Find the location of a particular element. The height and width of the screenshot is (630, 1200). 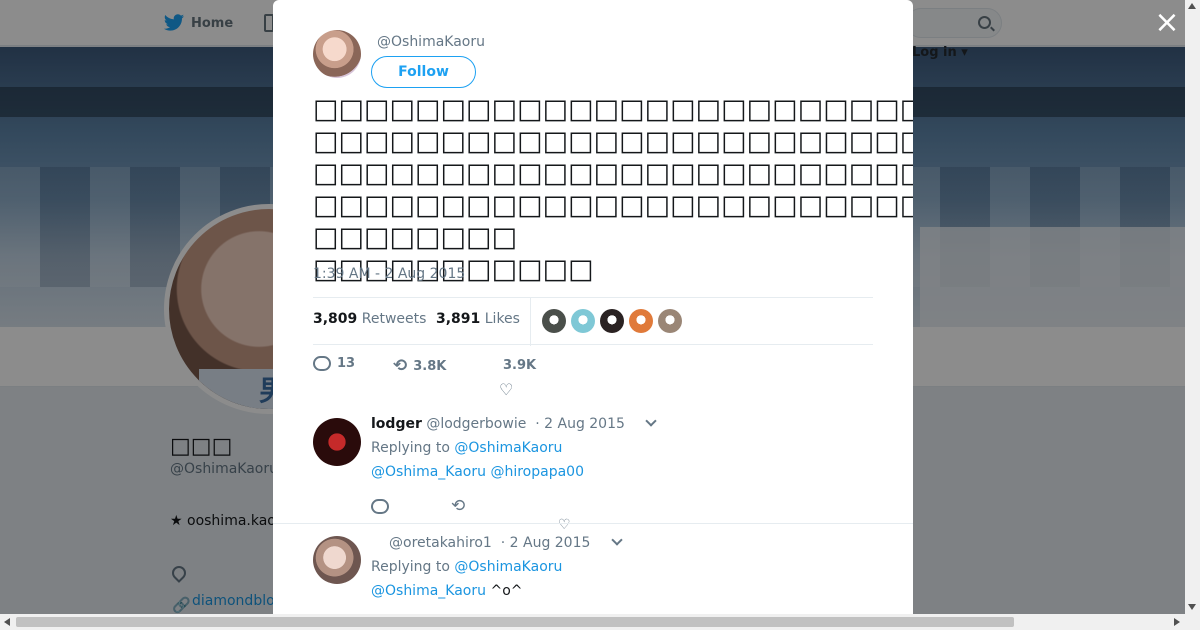

reply-actions: ⟲ is located at coordinates (418, 506).